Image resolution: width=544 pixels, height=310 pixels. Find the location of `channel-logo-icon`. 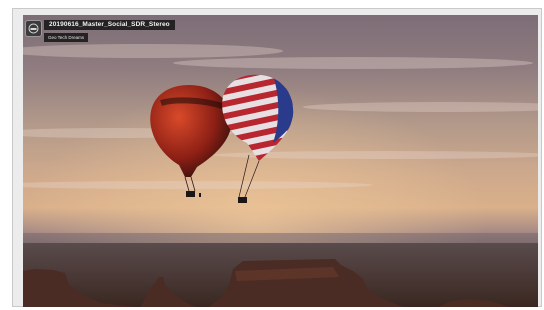

channel-logo-icon is located at coordinates (33, 28).